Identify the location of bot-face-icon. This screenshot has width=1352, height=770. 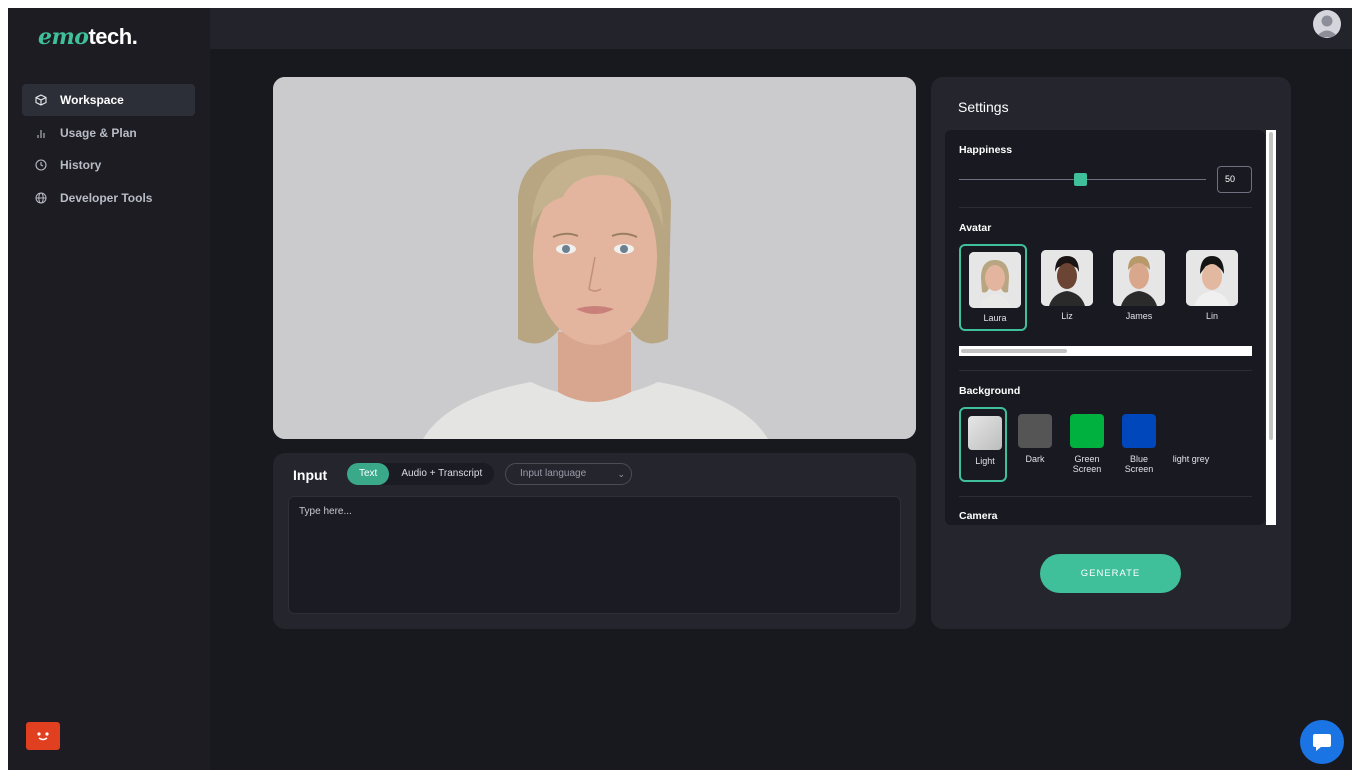
(43, 736).